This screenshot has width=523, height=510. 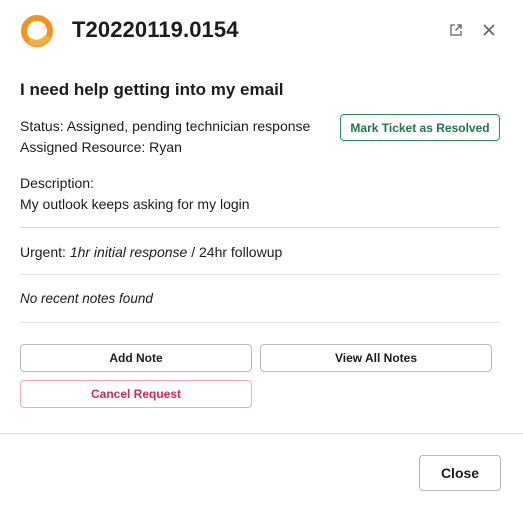 I want to click on external-link-icon, so click(x=456, y=30).